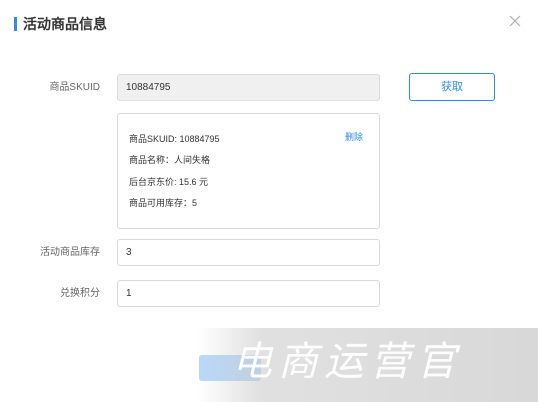 Image resolution: width=538 pixels, height=402 pixels. What do you see at coordinates (248, 252) in the screenshot?
I see `activity-stock-input: 3` at bounding box center [248, 252].